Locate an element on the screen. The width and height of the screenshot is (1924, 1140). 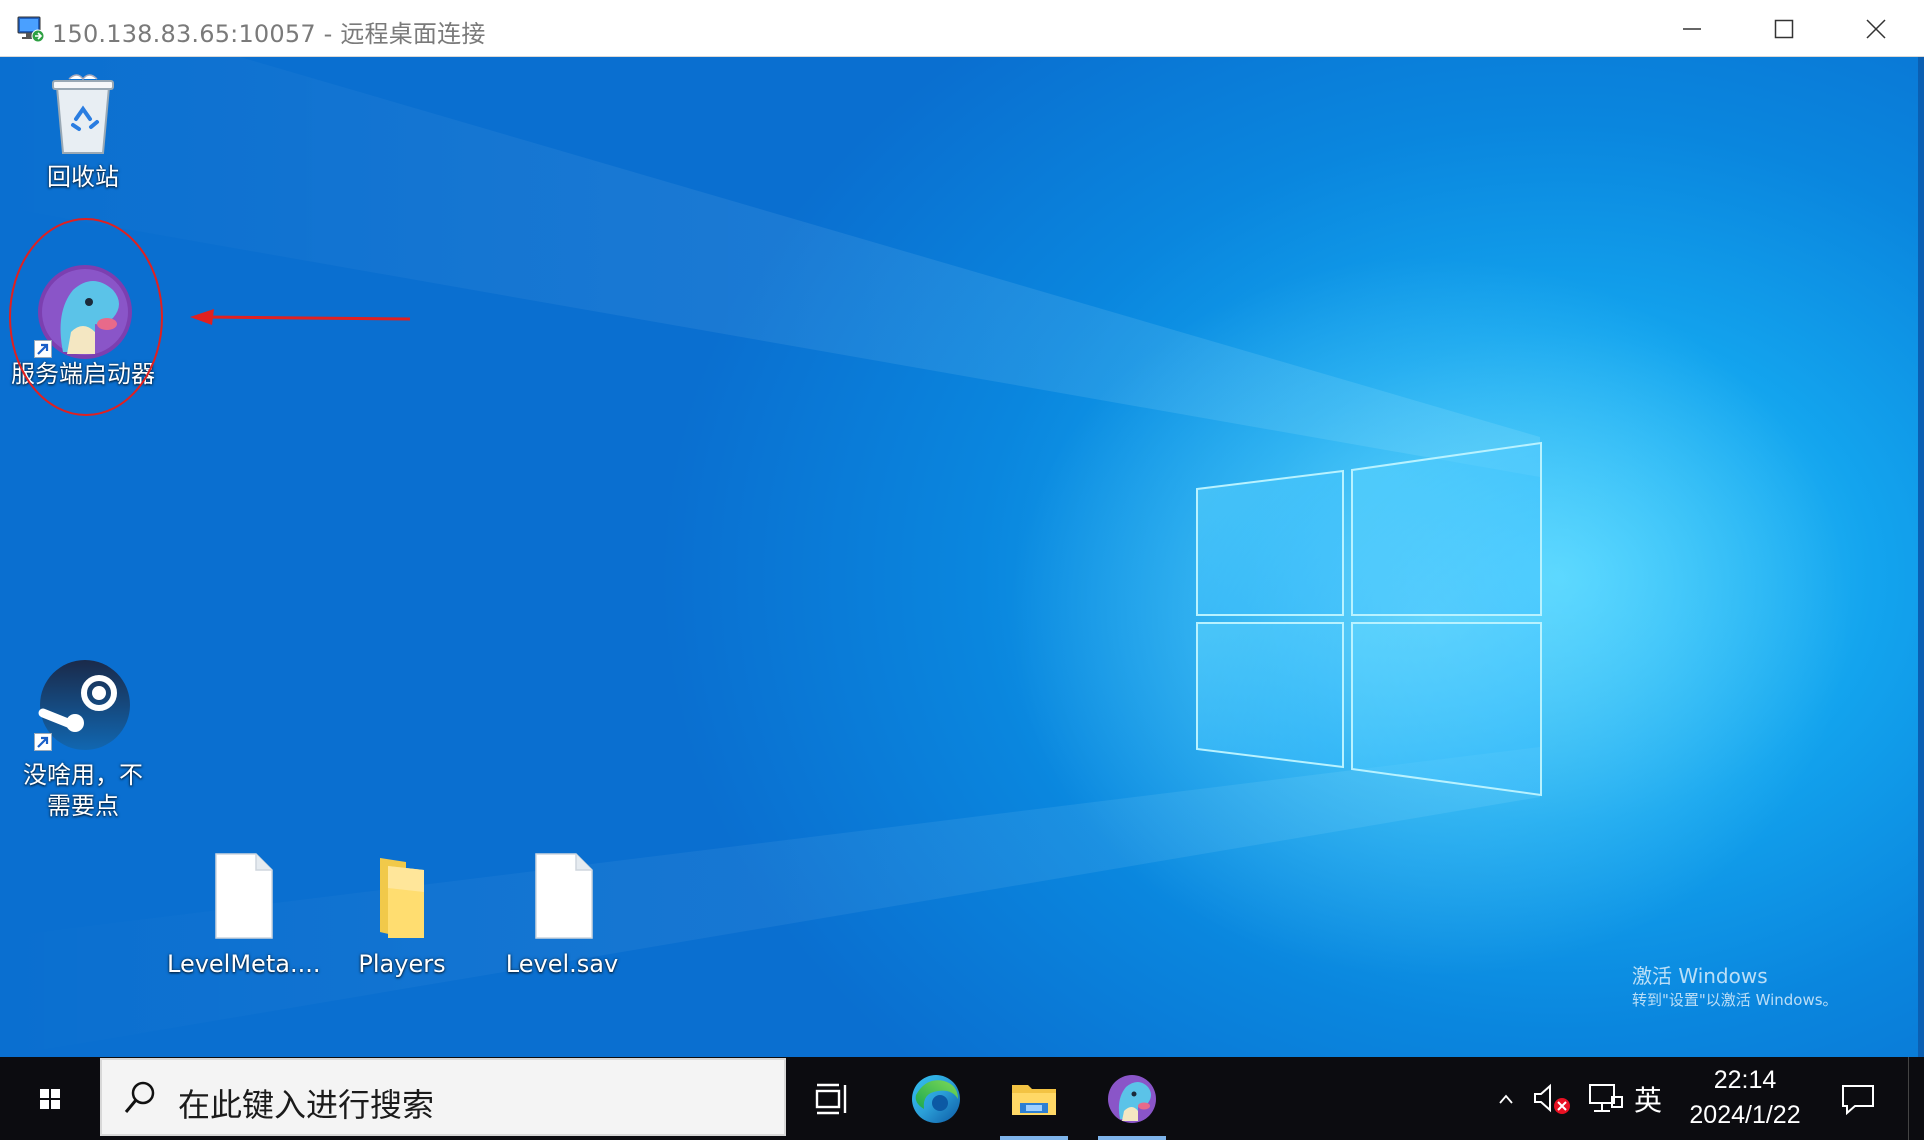
windows-start-icon is located at coordinates (50, 1098).